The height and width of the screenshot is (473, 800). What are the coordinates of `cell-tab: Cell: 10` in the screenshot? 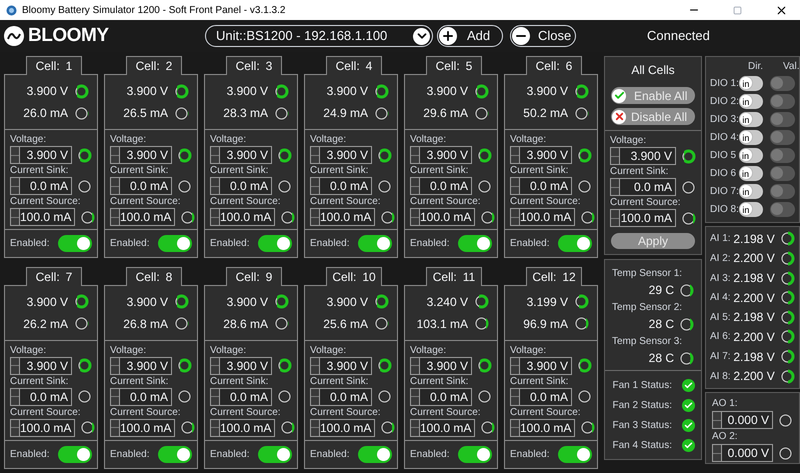 It's located at (354, 276).